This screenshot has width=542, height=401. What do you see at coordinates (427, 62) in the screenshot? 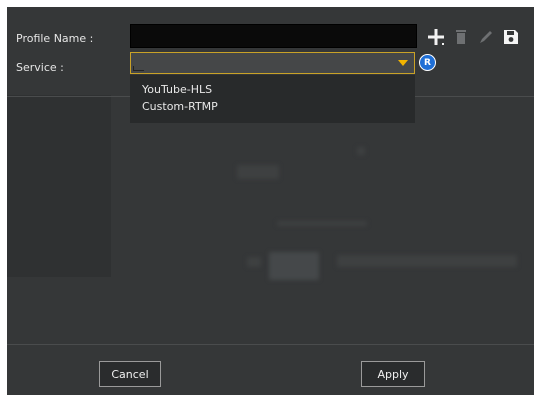
I see `info-icon: R` at bounding box center [427, 62].